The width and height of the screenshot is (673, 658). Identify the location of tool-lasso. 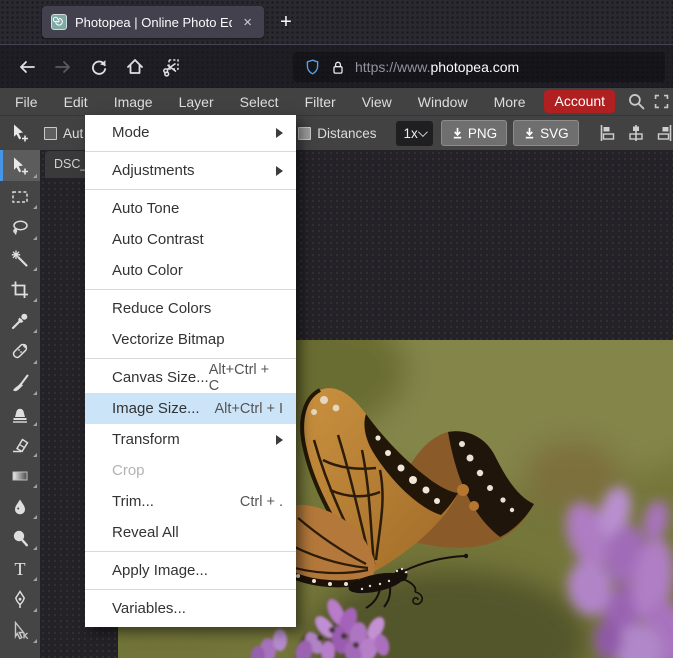
(20, 227).